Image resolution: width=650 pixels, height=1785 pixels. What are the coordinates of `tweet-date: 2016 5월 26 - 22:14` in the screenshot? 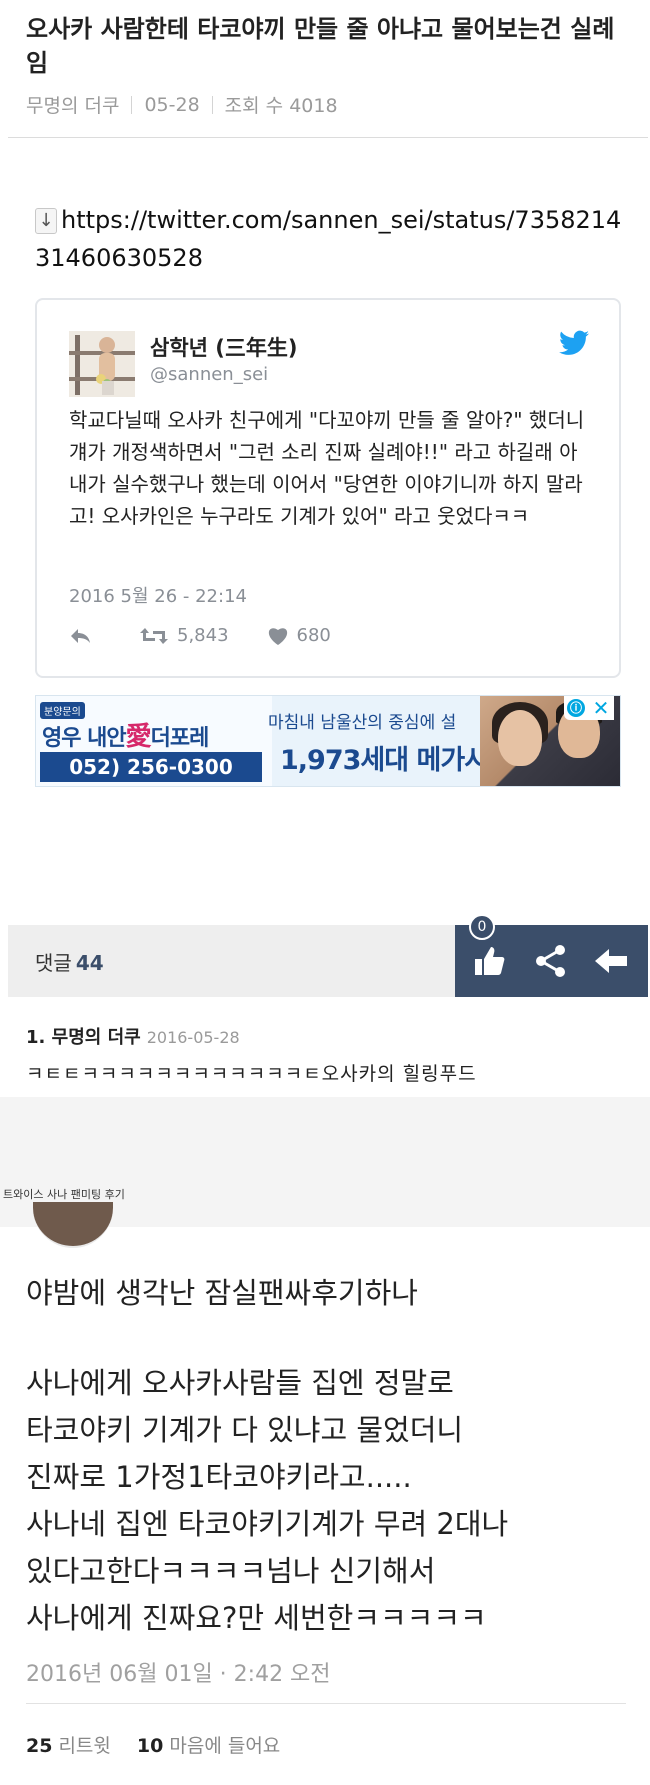 It's located at (158, 595).